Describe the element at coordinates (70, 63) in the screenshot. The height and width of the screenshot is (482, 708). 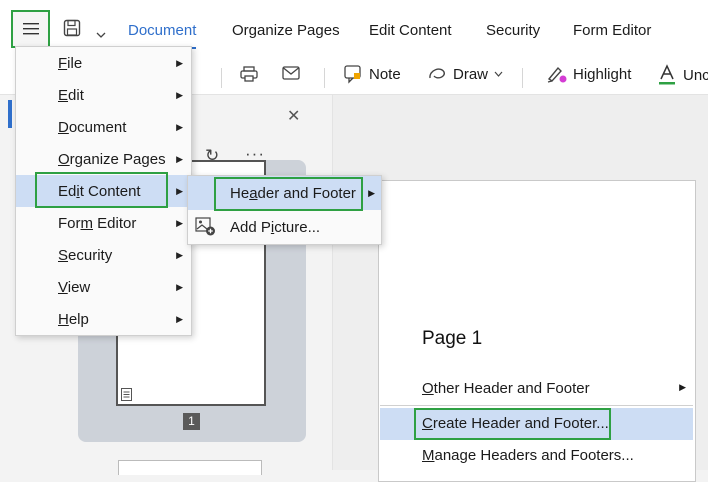
I see `menu-item-label: File` at that location.